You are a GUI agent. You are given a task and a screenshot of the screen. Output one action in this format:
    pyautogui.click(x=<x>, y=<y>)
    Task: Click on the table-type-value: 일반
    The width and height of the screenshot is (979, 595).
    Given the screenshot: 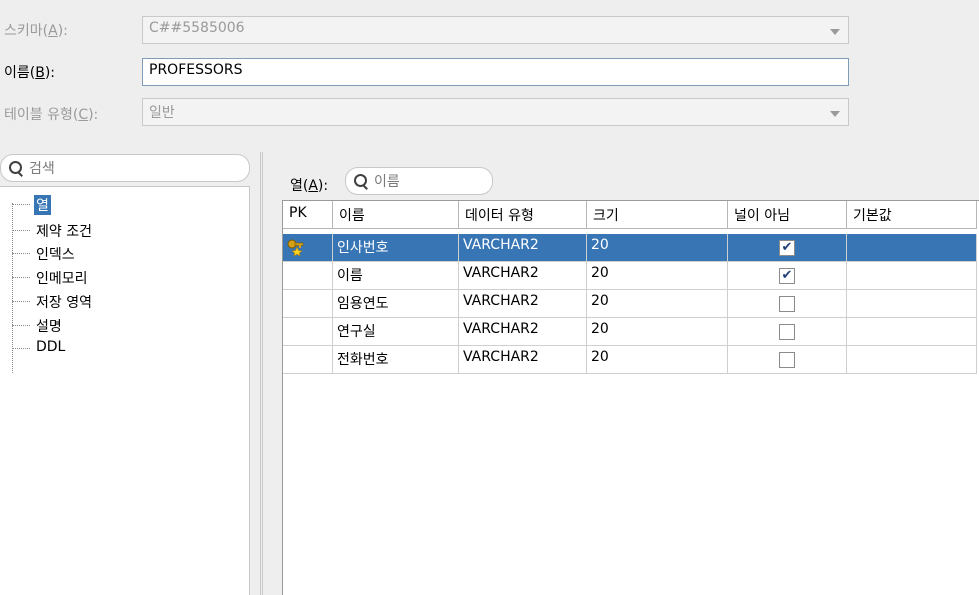 What is the action you would take?
    pyautogui.click(x=162, y=113)
    